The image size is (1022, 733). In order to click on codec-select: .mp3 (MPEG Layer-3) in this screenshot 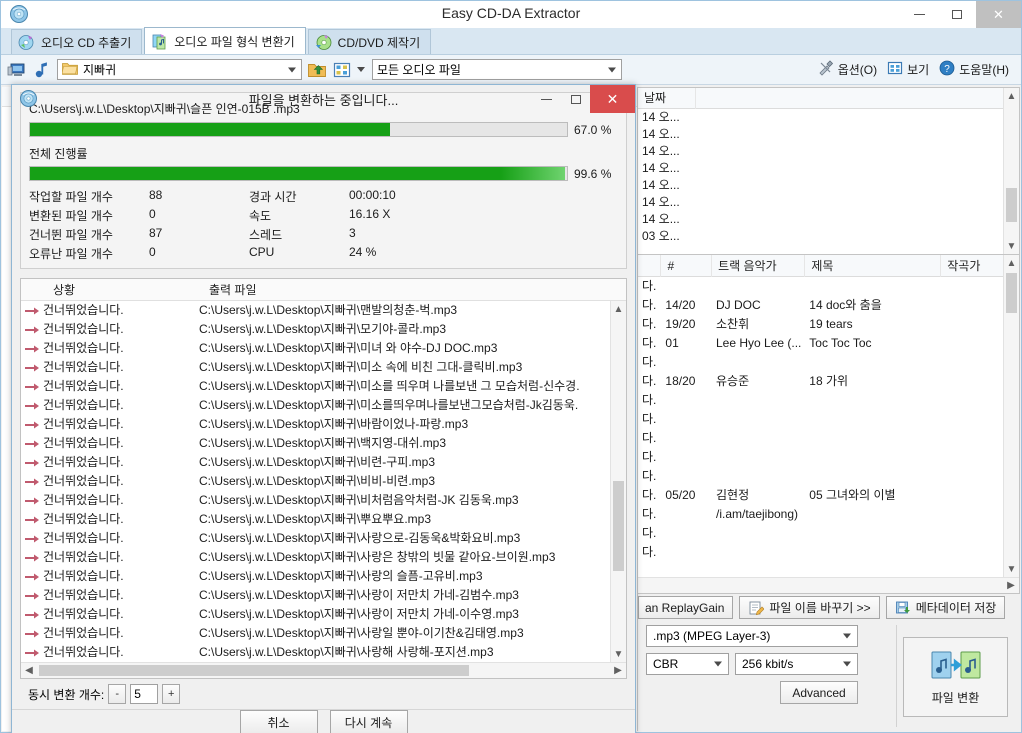, I will do `click(752, 636)`.